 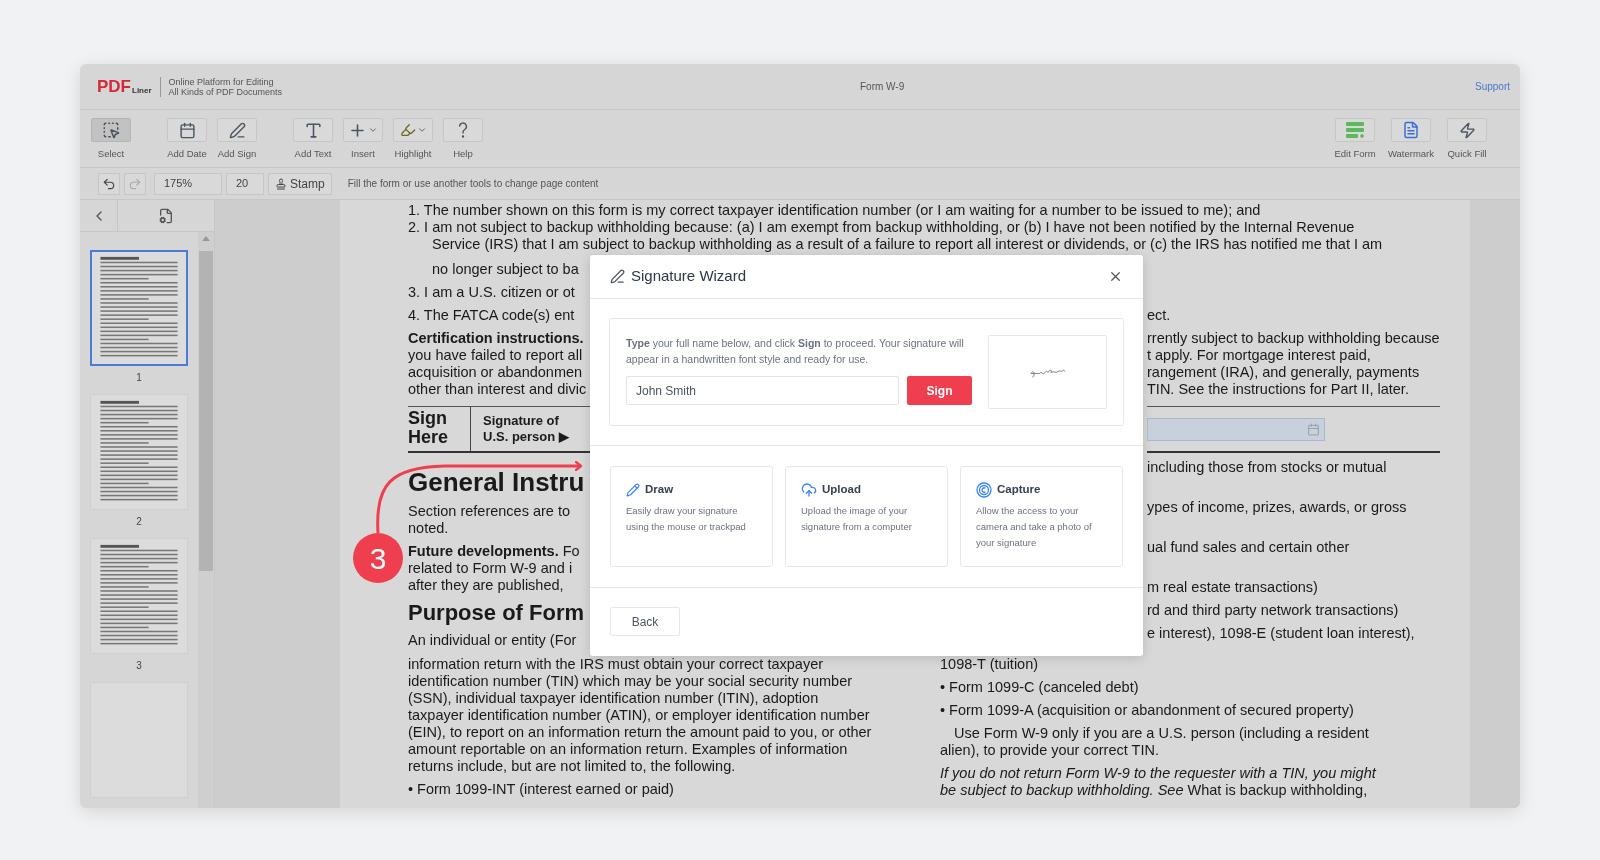 What do you see at coordinates (114, 86) in the screenshot?
I see `logo-mark: PDF` at bounding box center [114, 86].